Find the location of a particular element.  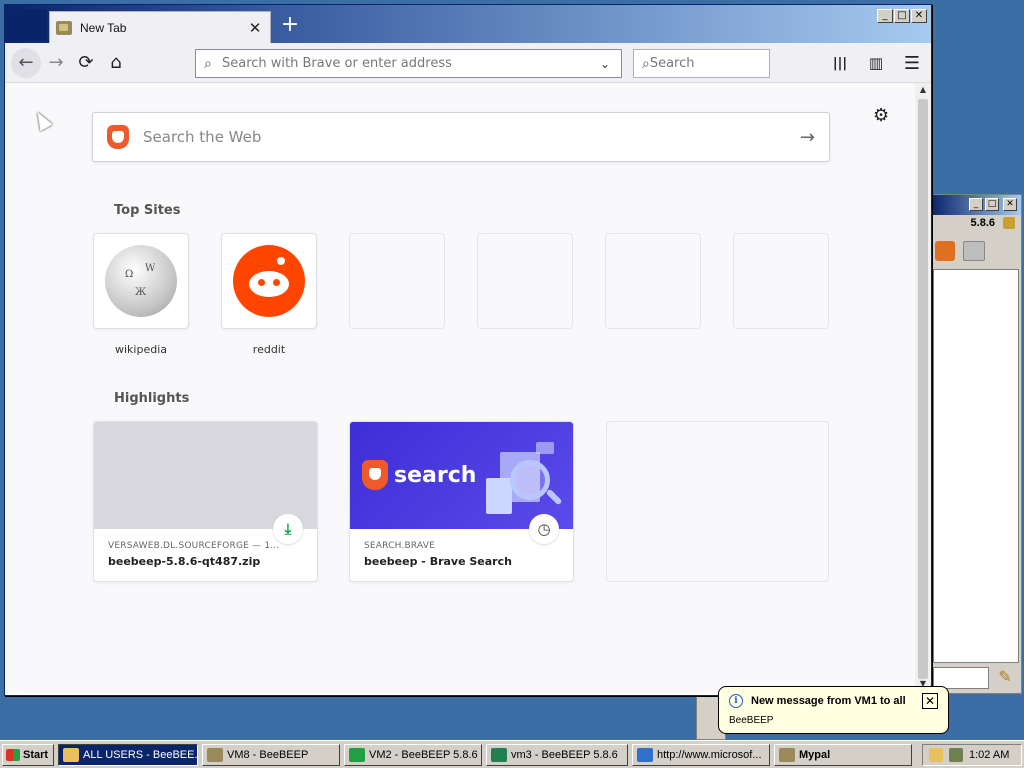

beebeep-minimize-button: _ is located at coordinates (976, 204).